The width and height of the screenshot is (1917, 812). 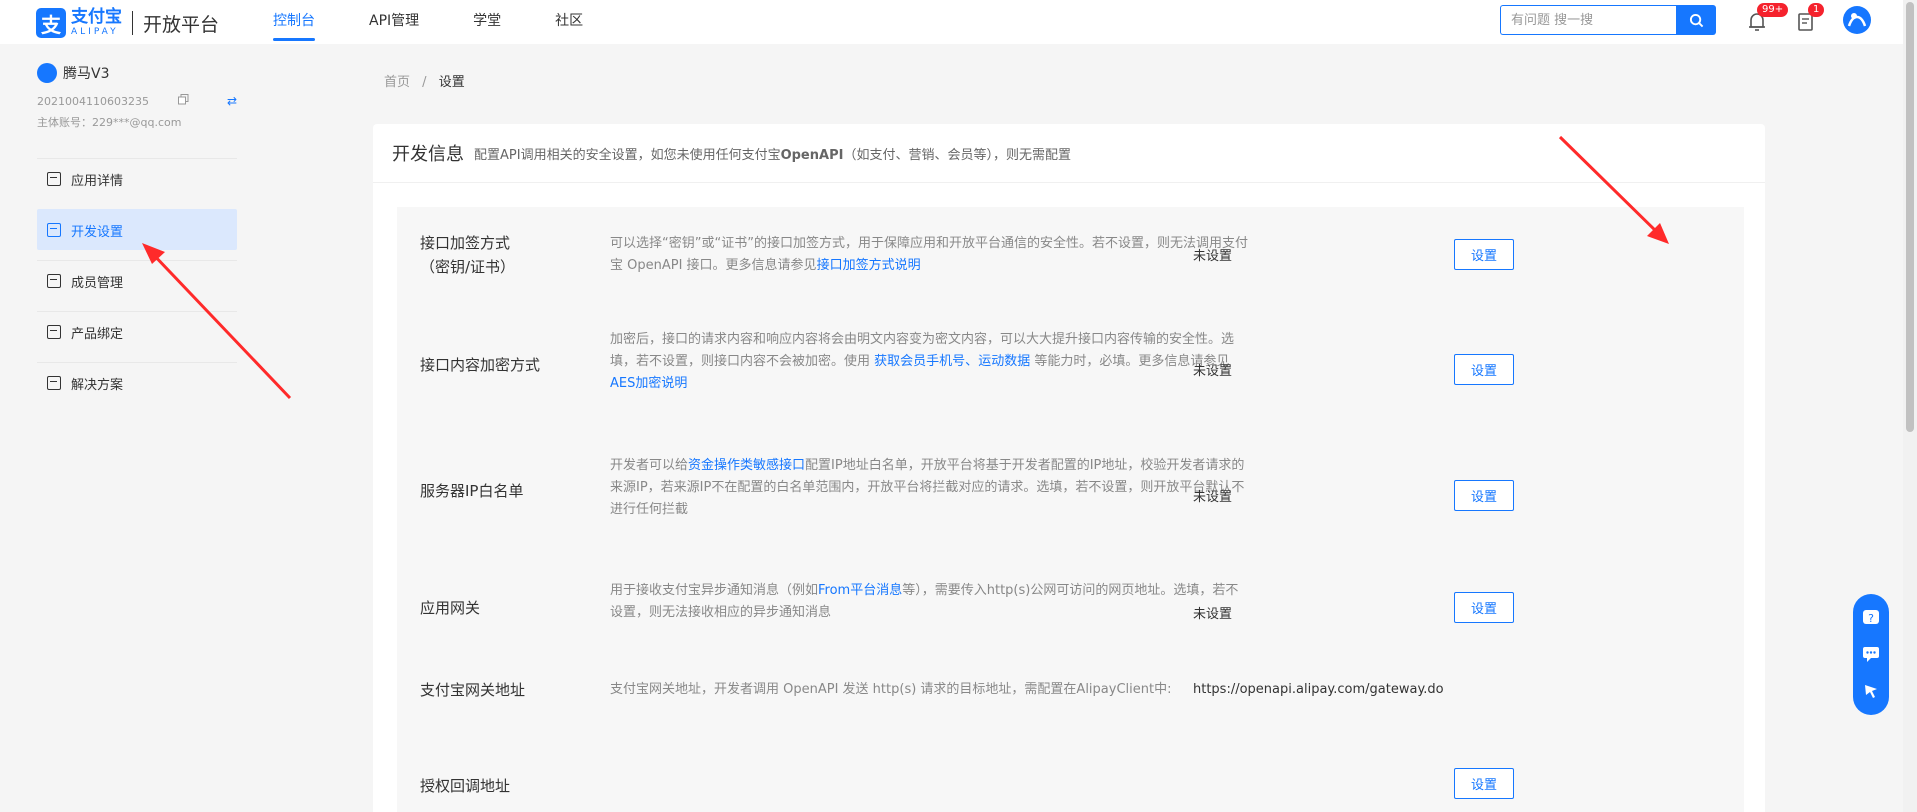 I want to click on sidebar-item-members: 成员管理, so click(x=137, y=280).